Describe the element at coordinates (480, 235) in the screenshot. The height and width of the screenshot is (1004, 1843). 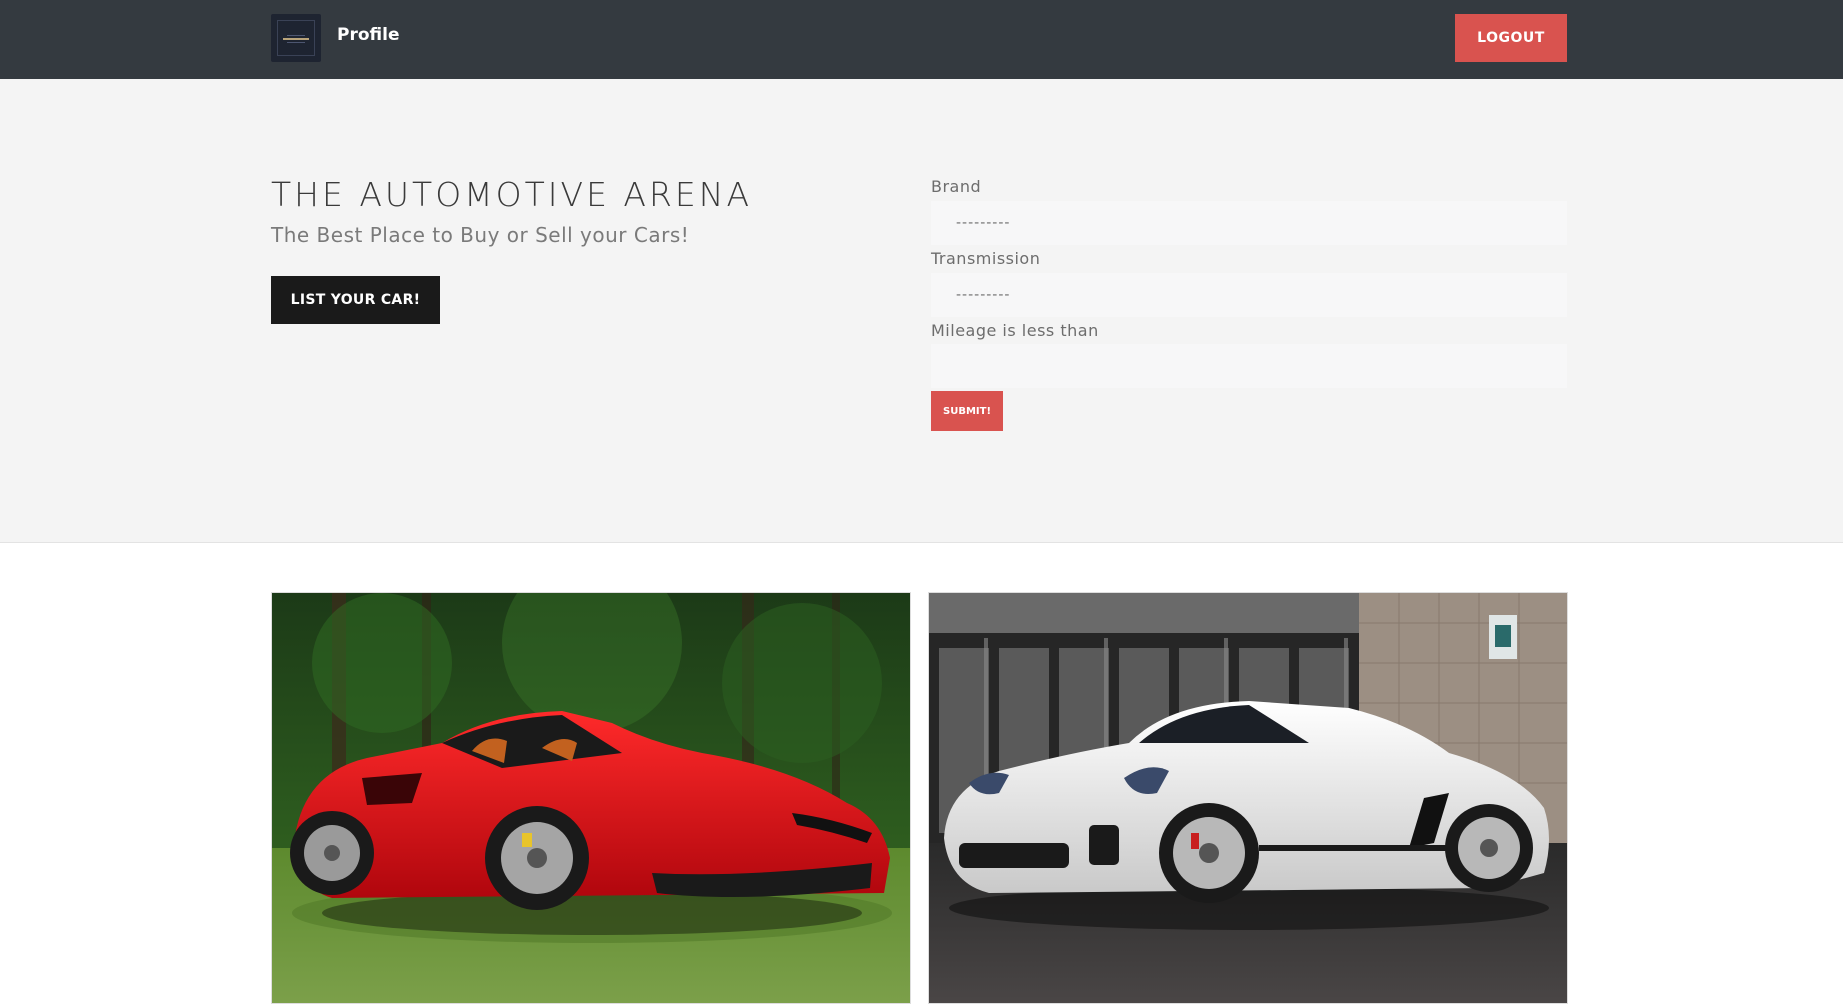
I see `page-subtitle: The Best Place to Buy or Sell your Cars!` at that location.